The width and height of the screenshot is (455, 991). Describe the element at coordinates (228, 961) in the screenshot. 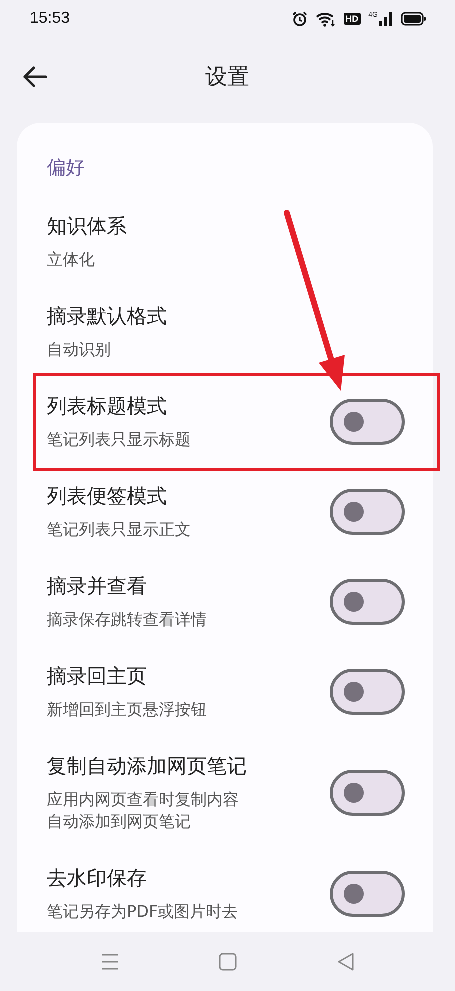

I see `home-icon` at that location.